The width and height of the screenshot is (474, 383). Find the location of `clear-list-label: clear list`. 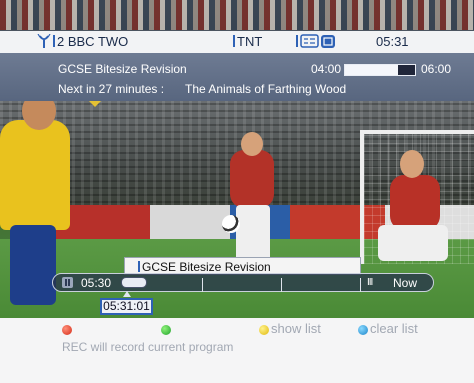

clear-list-label: clear list is located at coordinates (394, 328).